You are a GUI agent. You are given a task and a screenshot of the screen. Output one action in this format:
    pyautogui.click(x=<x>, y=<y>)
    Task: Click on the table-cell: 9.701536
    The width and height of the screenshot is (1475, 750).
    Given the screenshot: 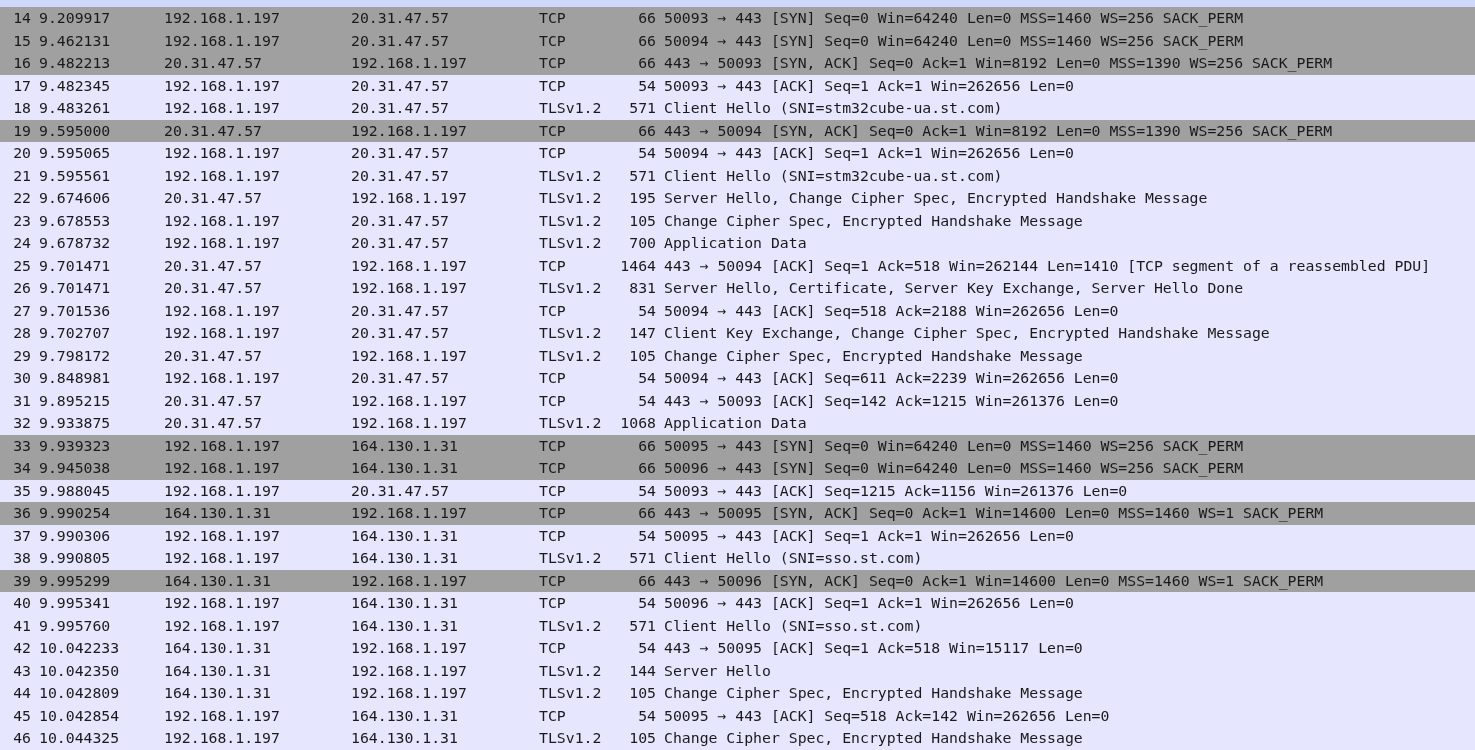 What is the action you would take?
    pyautogui.click(x=75, y=310)
    